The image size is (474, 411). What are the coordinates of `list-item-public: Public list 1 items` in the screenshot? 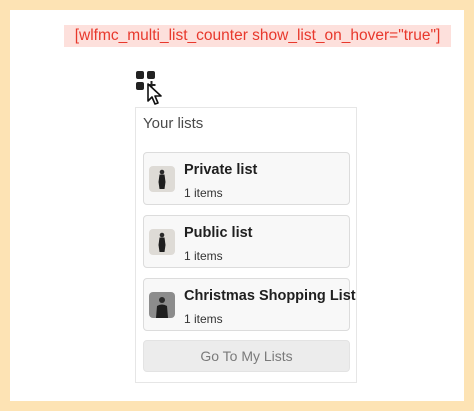 It's located at (246, 241).